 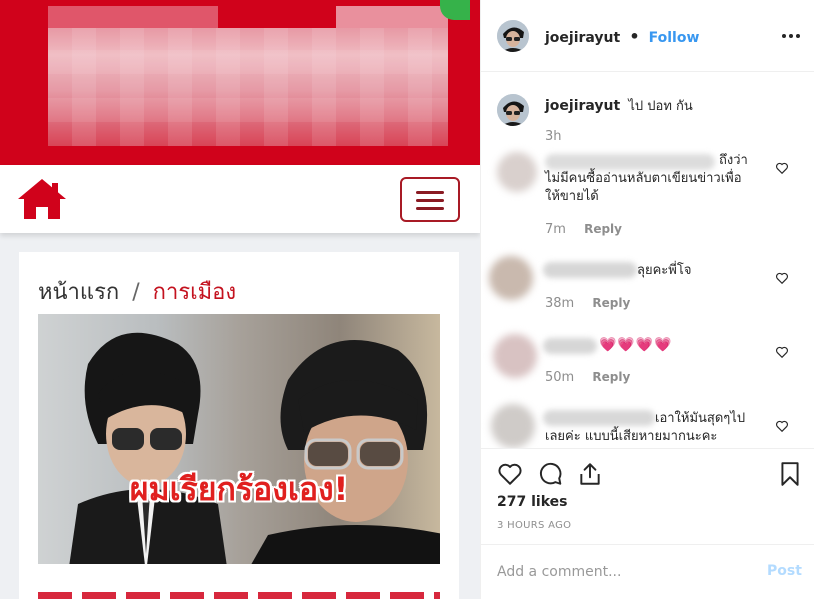 I want to click on comment-time: 7m, so click(x=555, y=229).